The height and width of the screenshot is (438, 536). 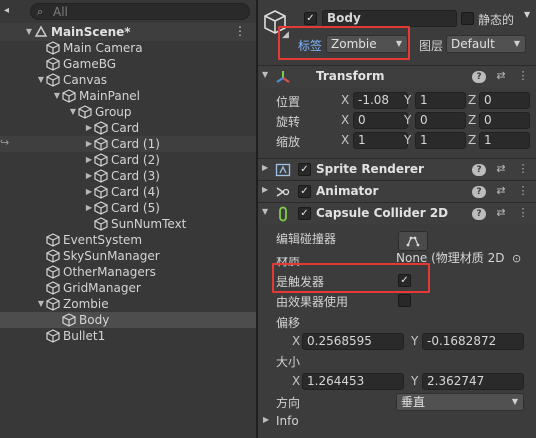 What do you see at coordinates (472, 140) in the screenshot?
I see `scale-z-label: Z` at bounding box center [472, 140].